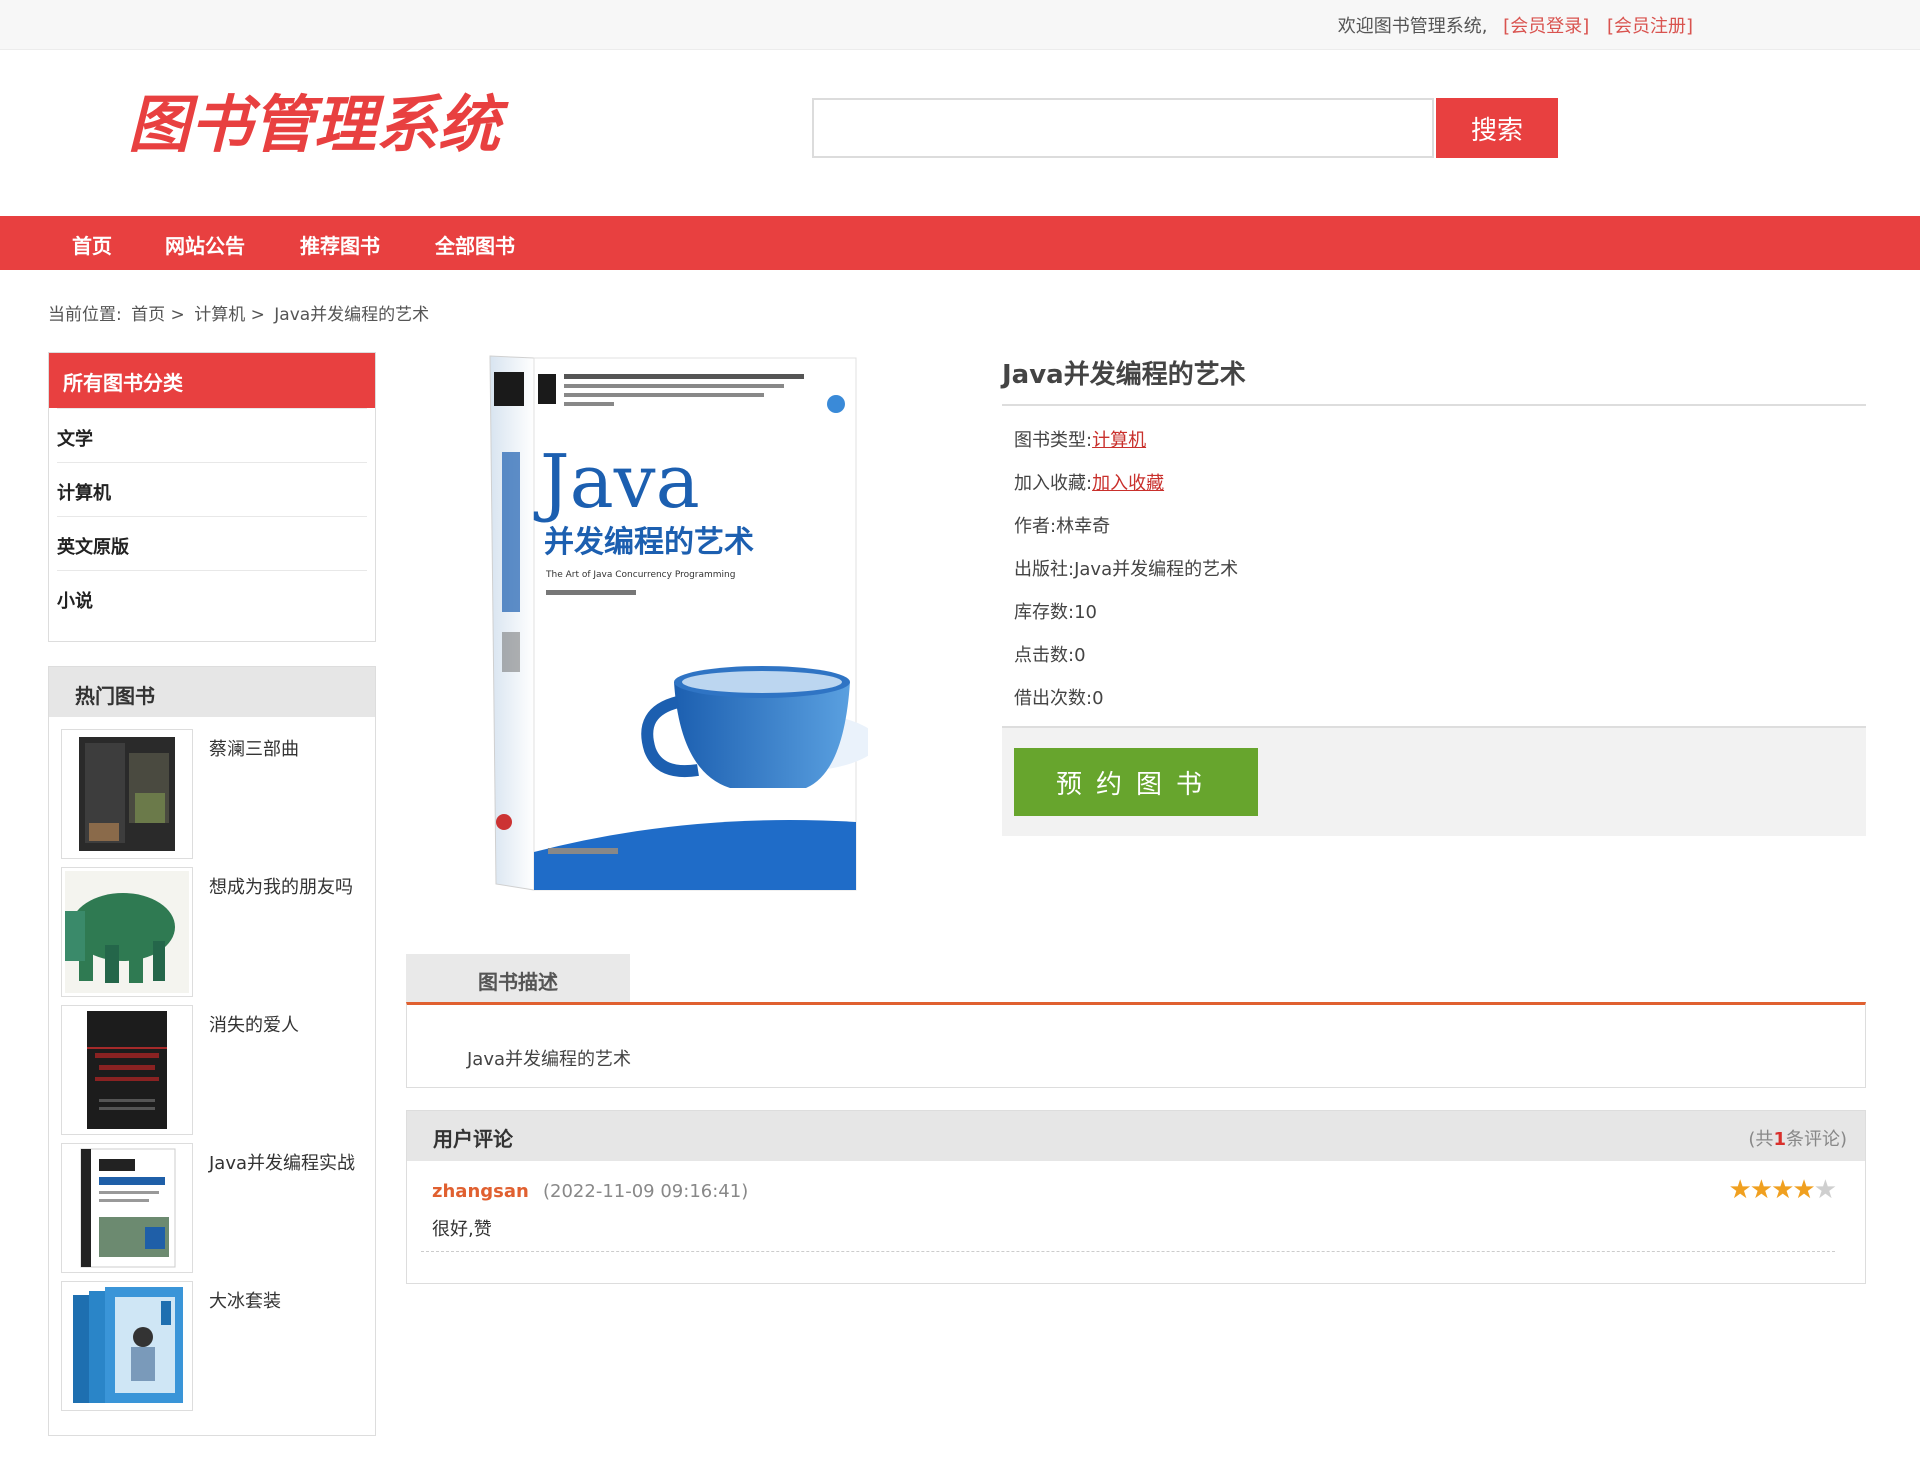 The height and width of the screenshot is (1460, 1920). What do you see at coordinates (1761, 1139) in the screenshot?
I see `count-prefix: (共` at bounding box center [1761, 1139].